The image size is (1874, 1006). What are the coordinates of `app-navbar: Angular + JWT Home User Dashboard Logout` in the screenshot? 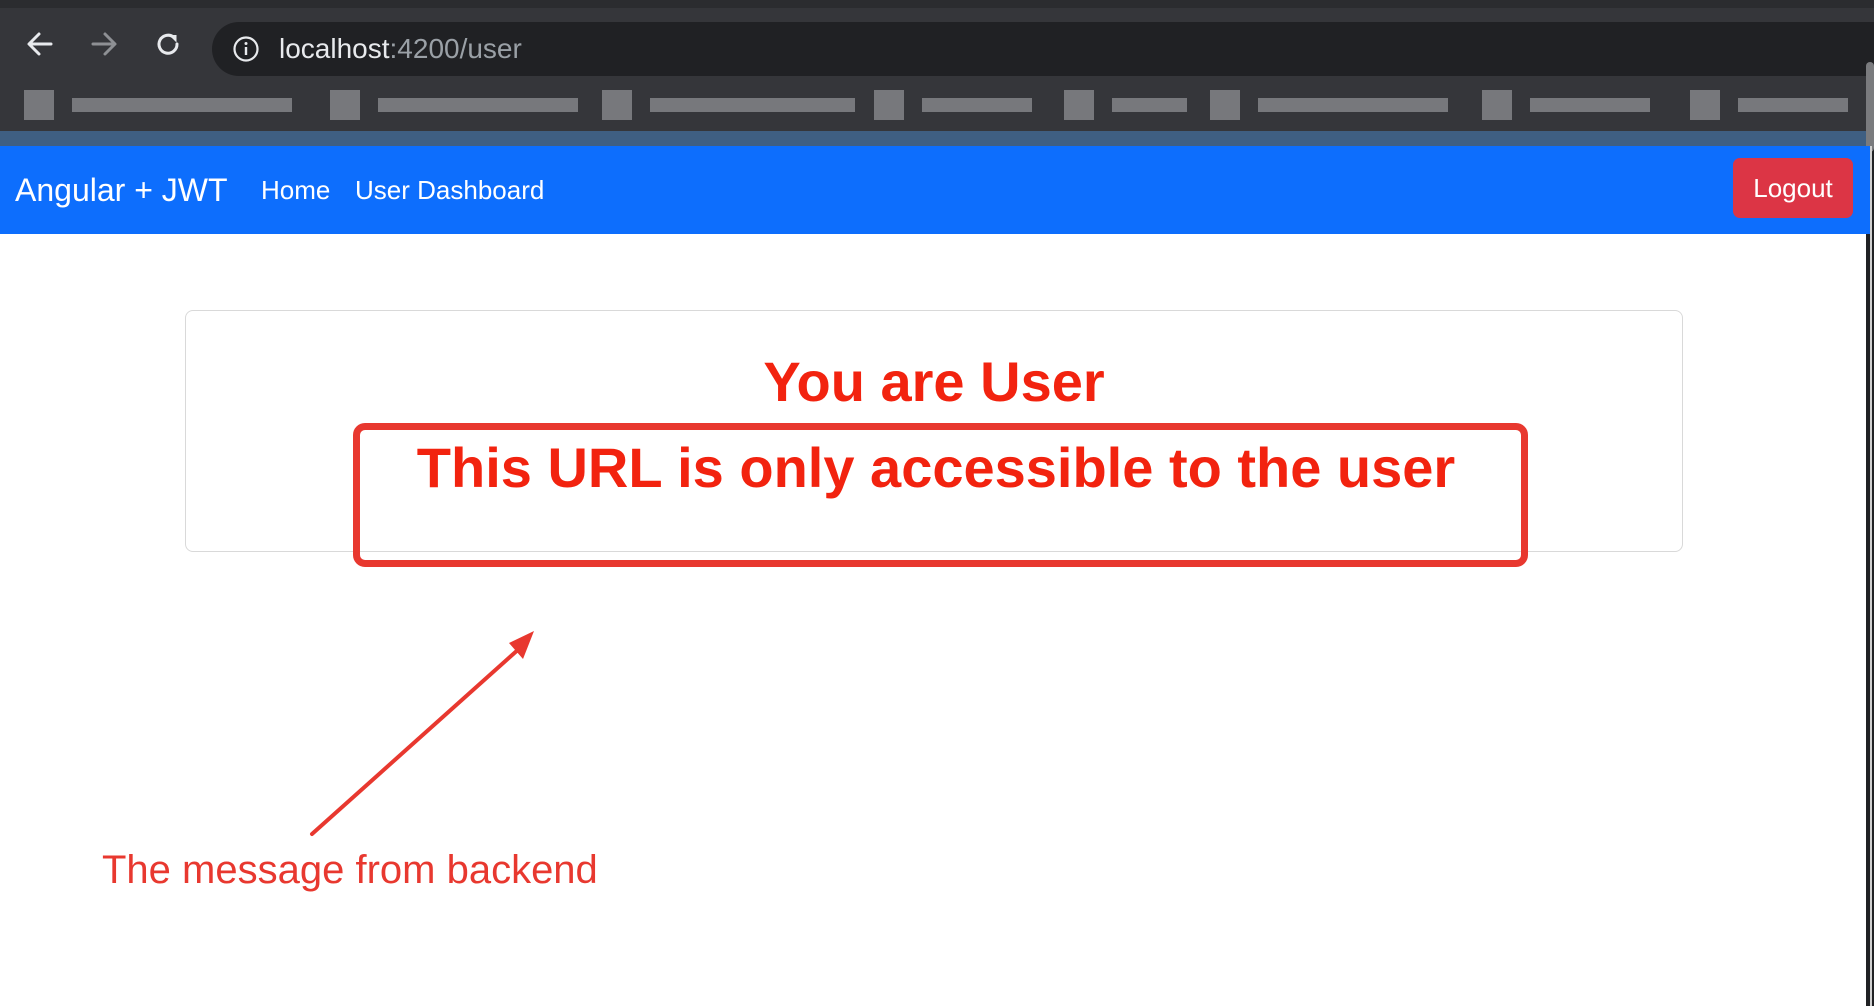 It's located at (935, 190).